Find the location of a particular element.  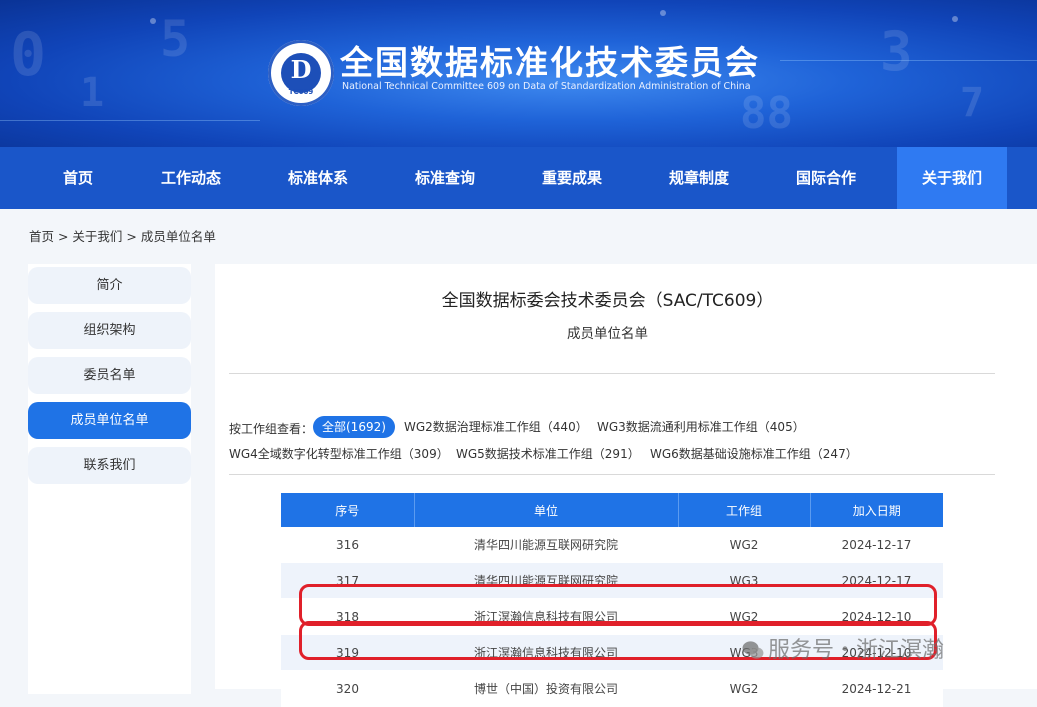

nav-item-about: 关于我们 is located at coordinates (952, 178).